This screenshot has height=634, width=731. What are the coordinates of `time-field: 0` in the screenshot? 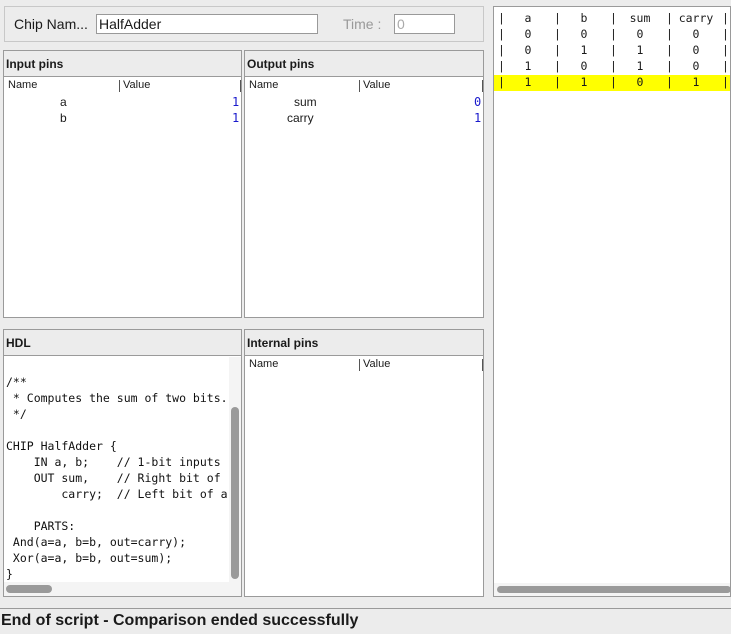 It's located at (424, 24).